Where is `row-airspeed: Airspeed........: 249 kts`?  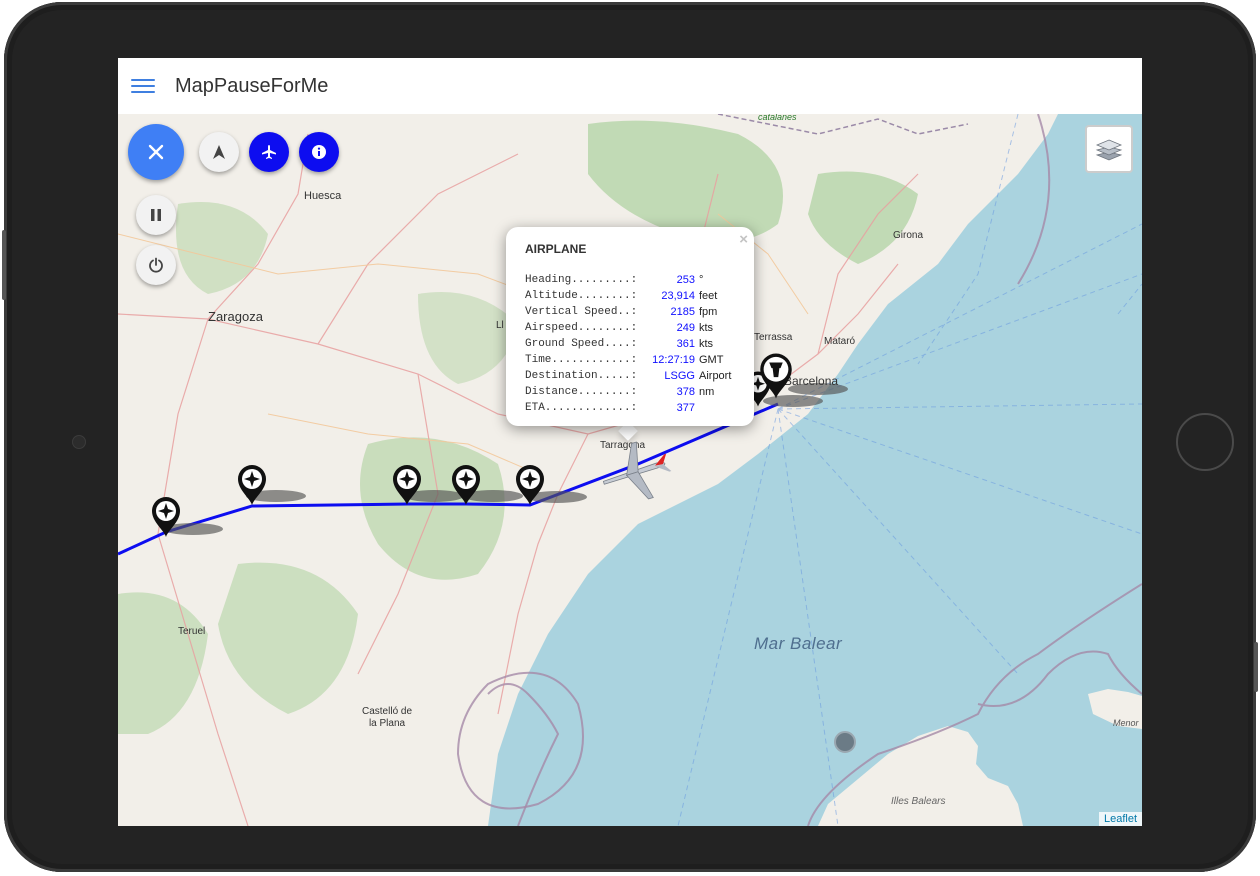 row-airspeed: Airspeed........: 249 kts is located at coordinates (628, 328).